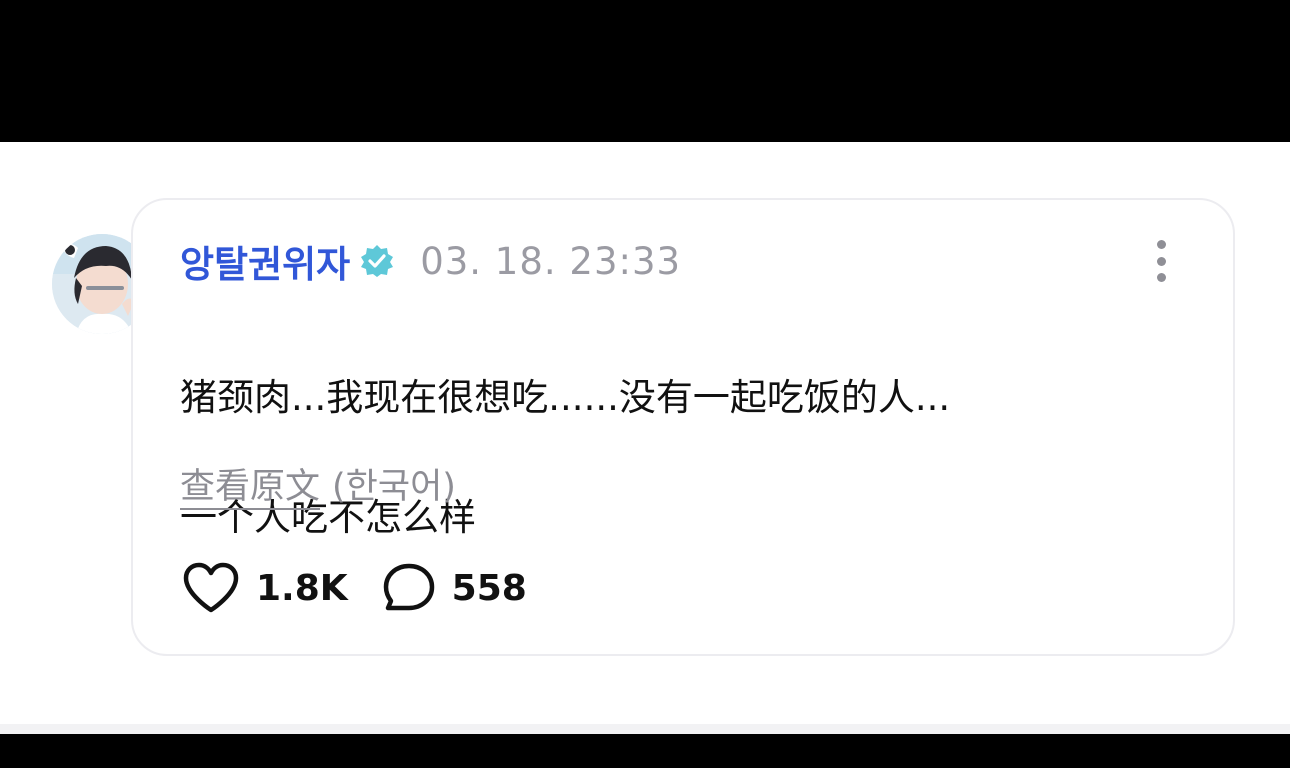  Describe the element at coordinates (645, 751) in the screenshot. I see `bottom-black-bar` at that location.